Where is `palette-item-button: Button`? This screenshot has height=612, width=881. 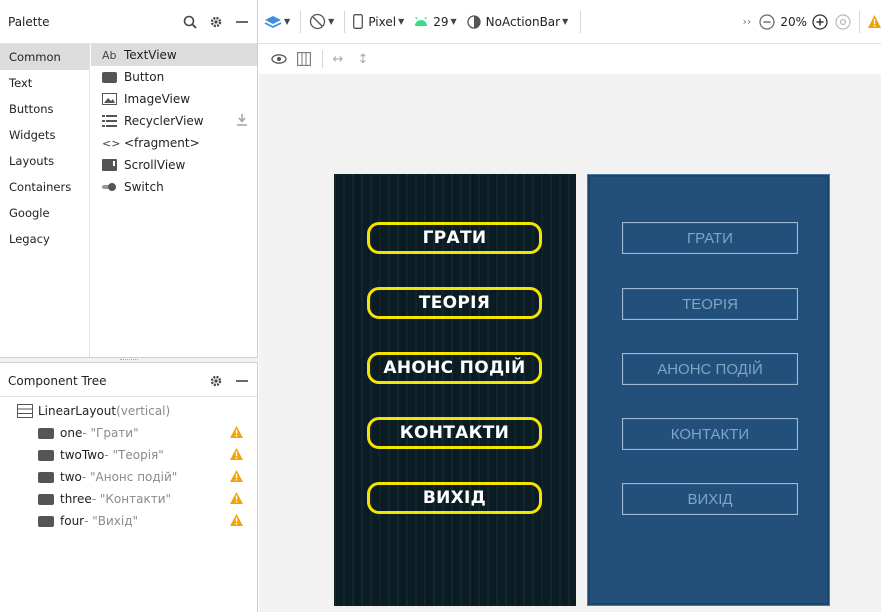
palette-item-button: Button is located at coordinates (174, 77).